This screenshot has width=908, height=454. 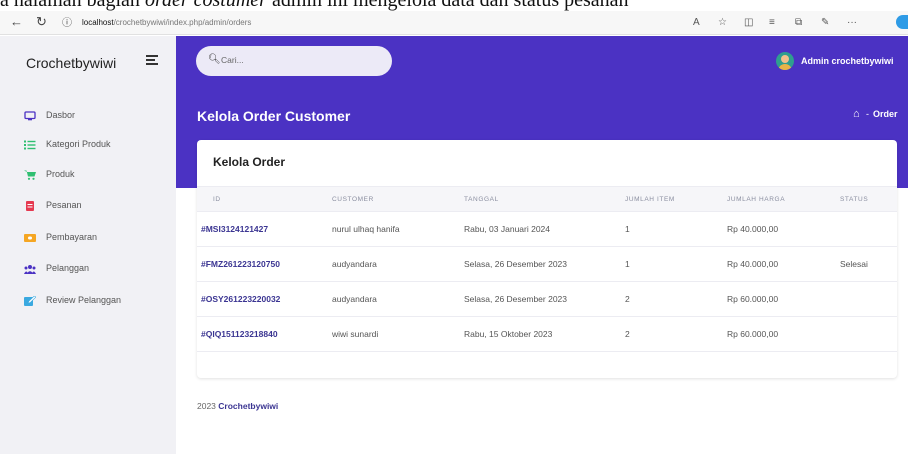 I want to click on more-menu-icon: ···, so click(x=852, y=23).